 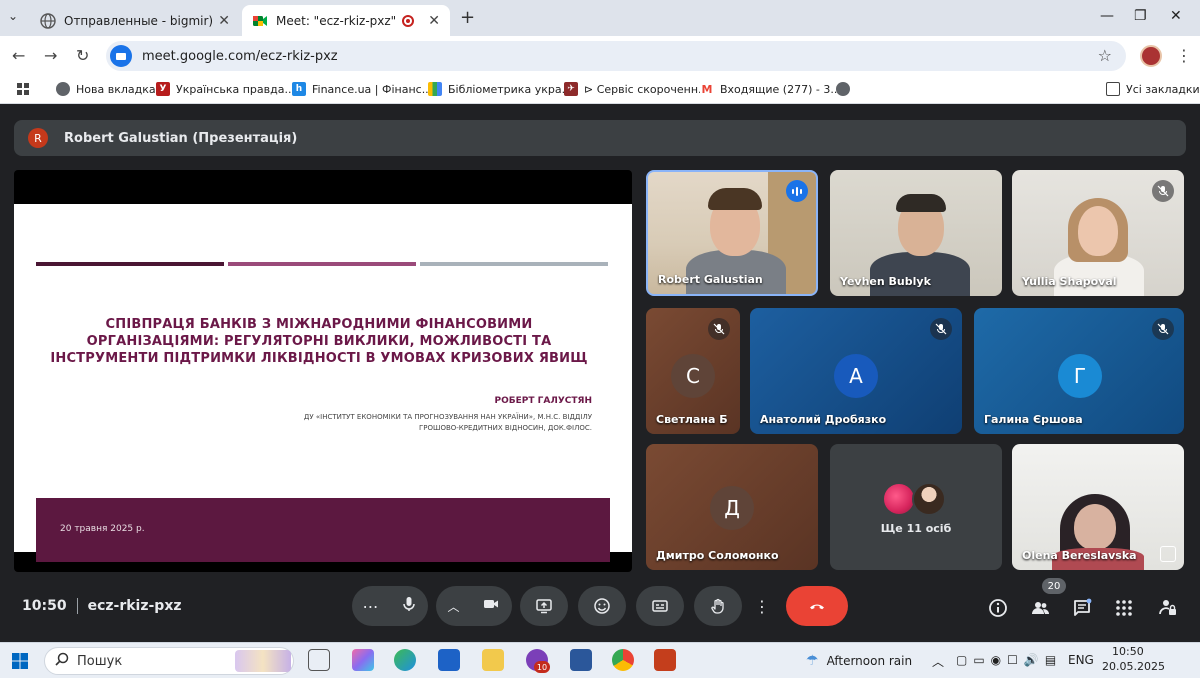 What do you see at coordinates (493, 660) in the screenshot?
I see `file-explorer-icon` at bounding box center [493, 660].